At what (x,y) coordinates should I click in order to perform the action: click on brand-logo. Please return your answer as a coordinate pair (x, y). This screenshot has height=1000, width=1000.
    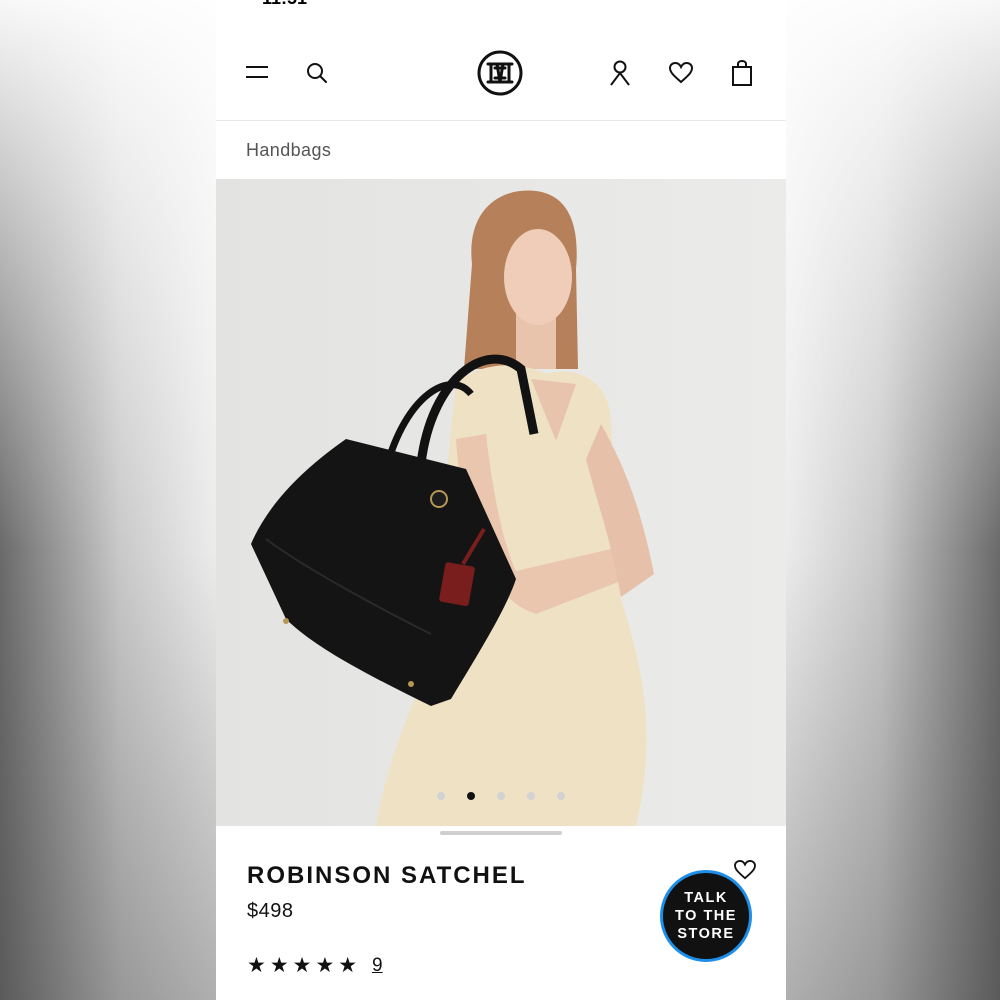
    Looking at the image, I should click on (500, 73).